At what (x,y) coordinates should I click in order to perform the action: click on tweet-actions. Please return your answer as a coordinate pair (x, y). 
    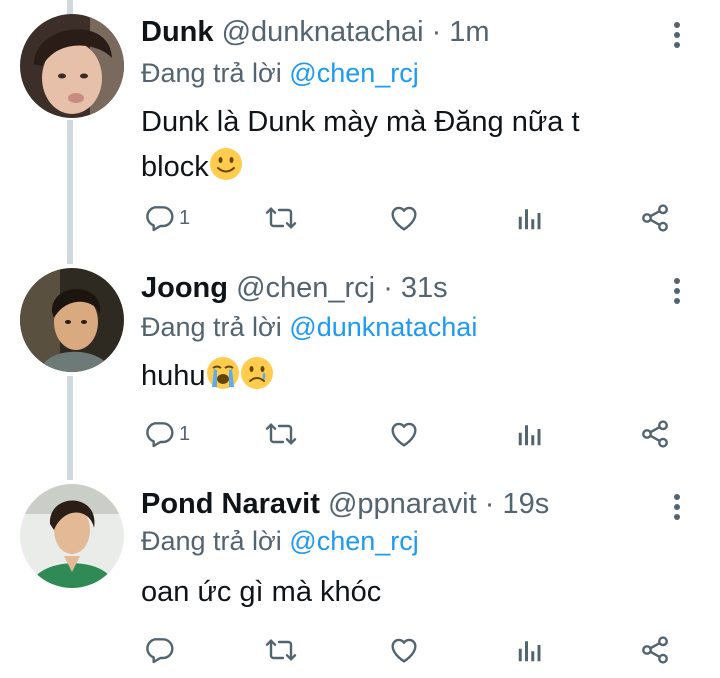
    Looking at the image, I should click on (411, 650).